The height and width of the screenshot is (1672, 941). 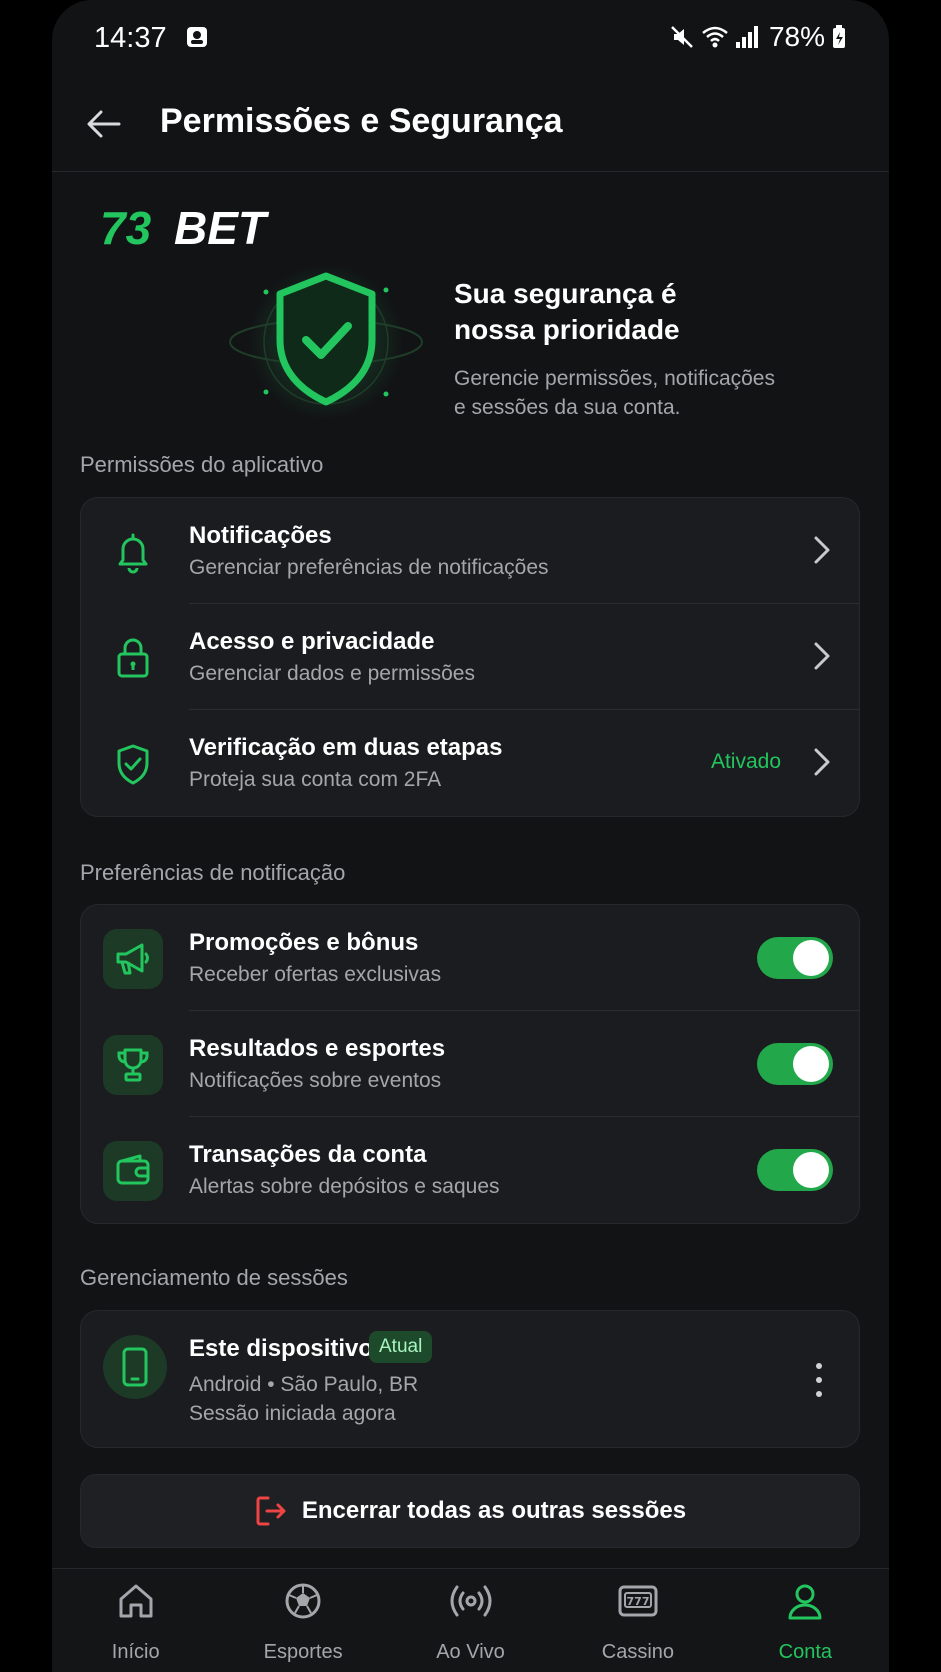 I want to click on hero-title: Sua segurança é nossa prioridade, so click(x=634, y=312).